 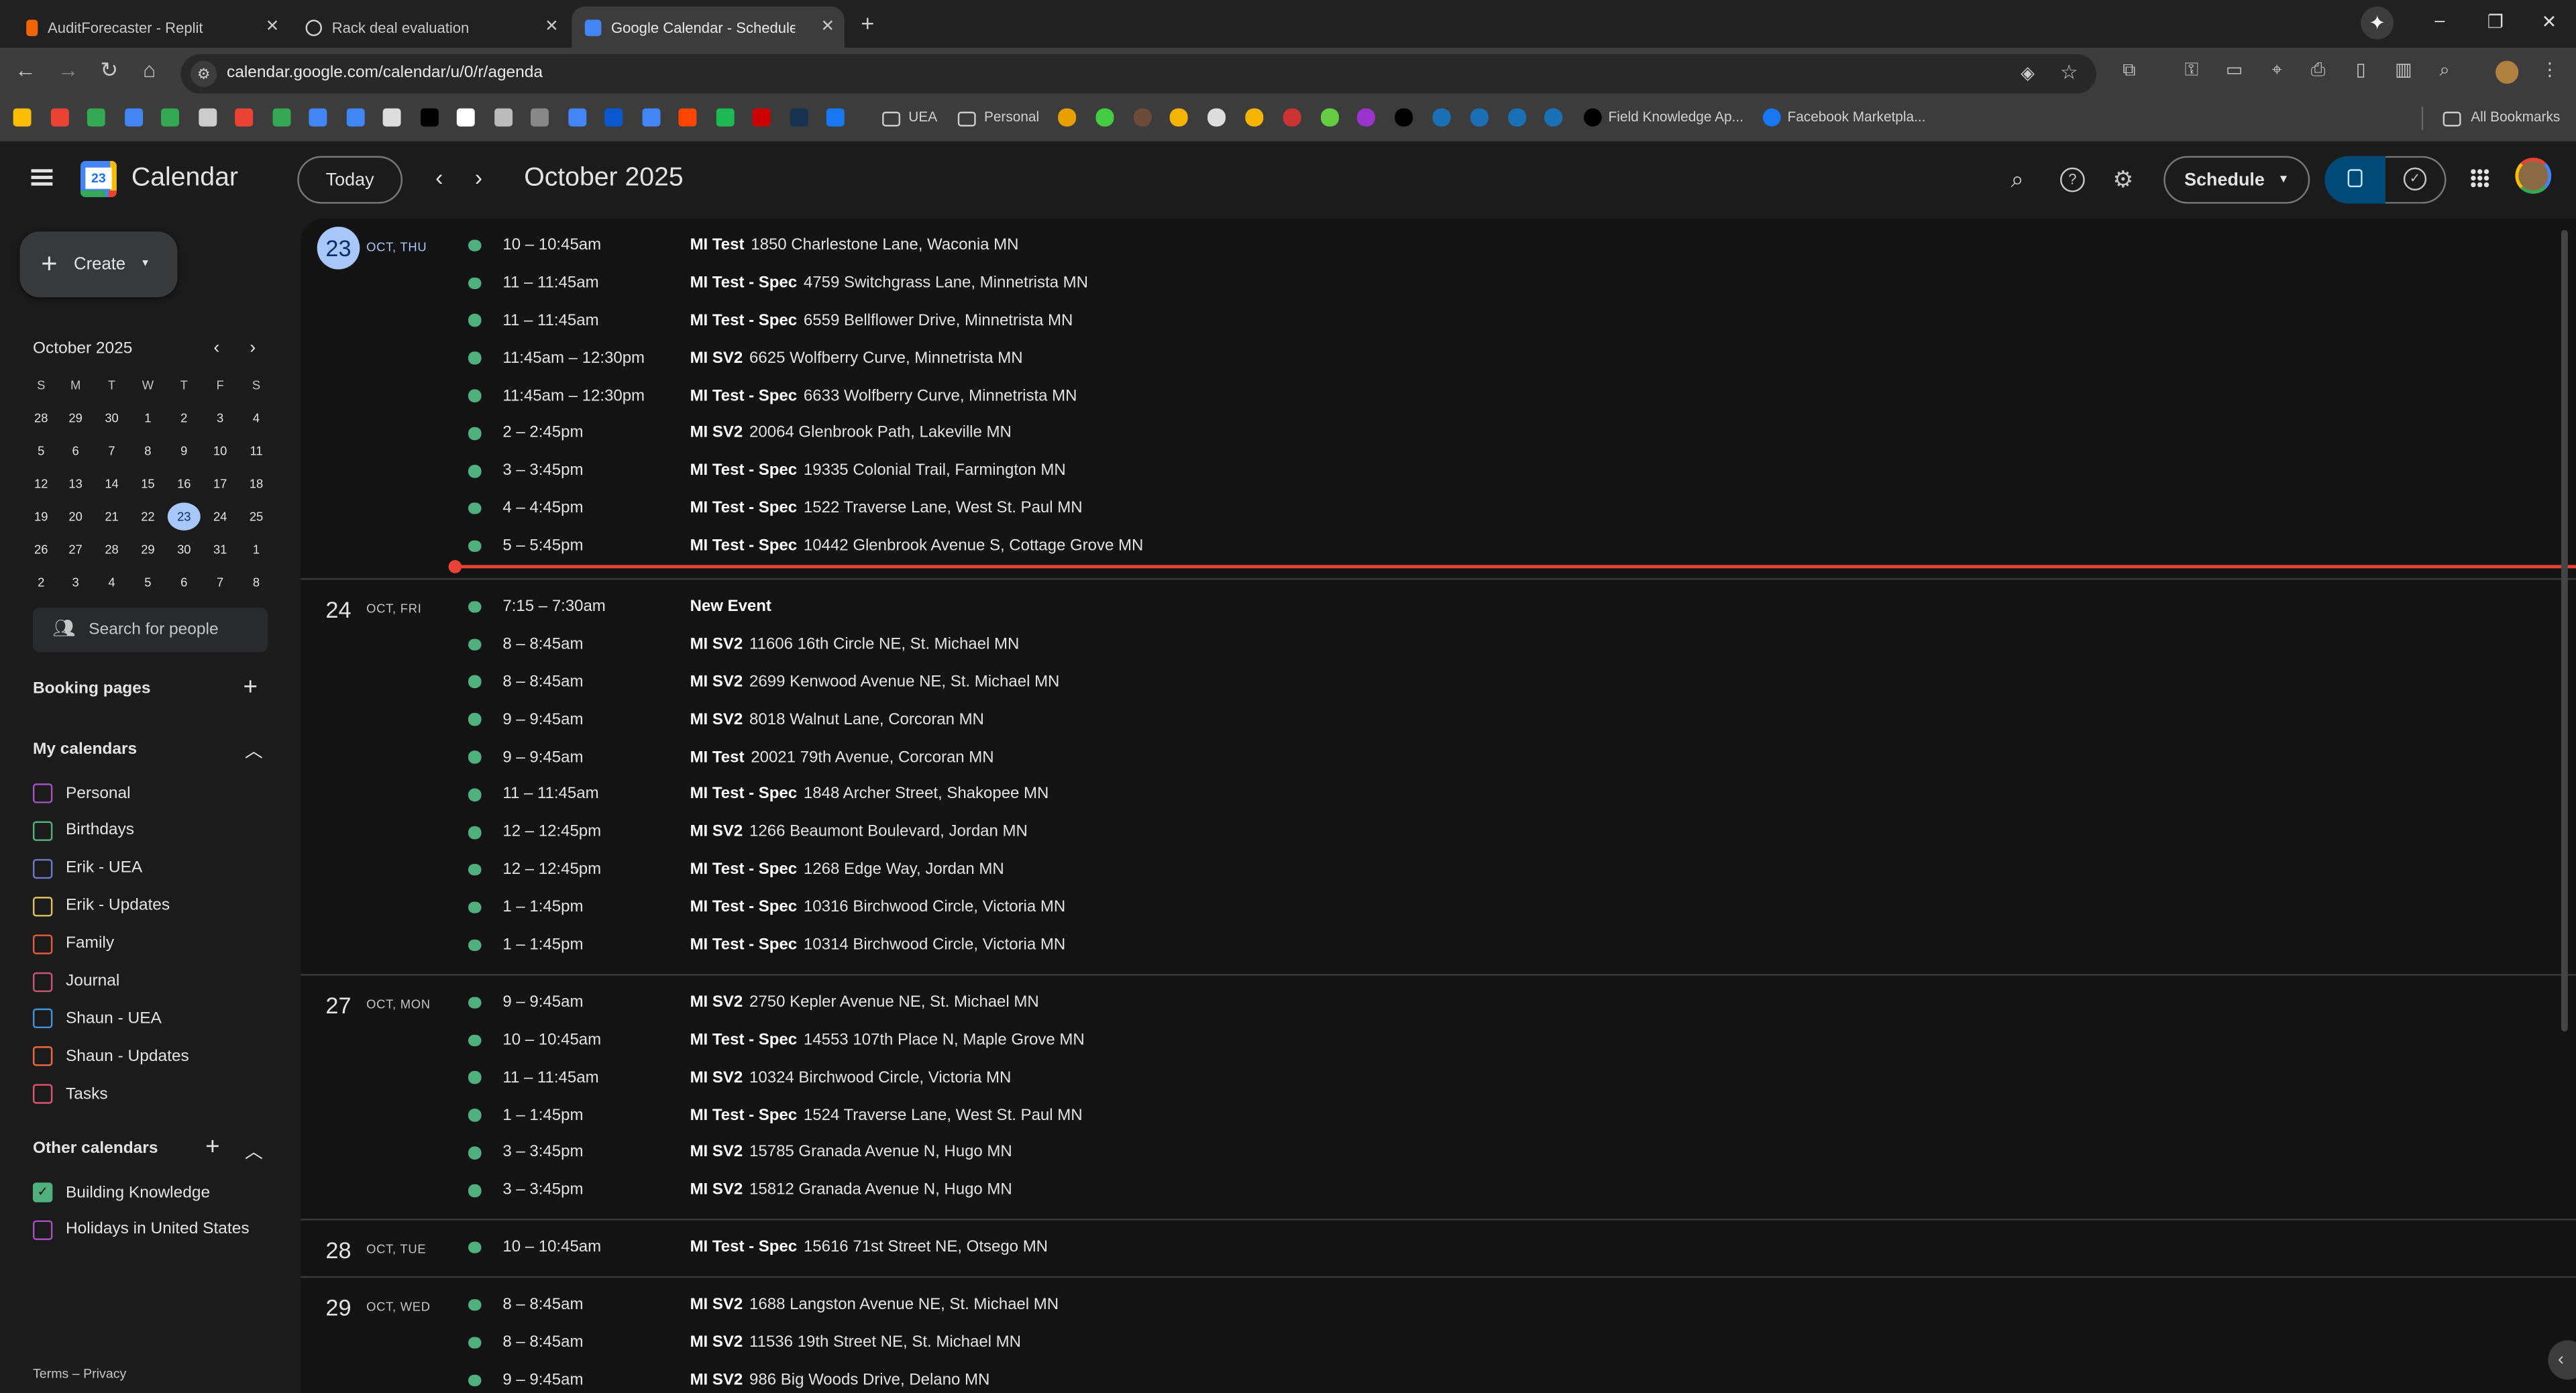 What do you see at coordinates (2191, 71) in the screenshot?
I see `password-key-icon: ⚿` at bounding box center [2191, 71].